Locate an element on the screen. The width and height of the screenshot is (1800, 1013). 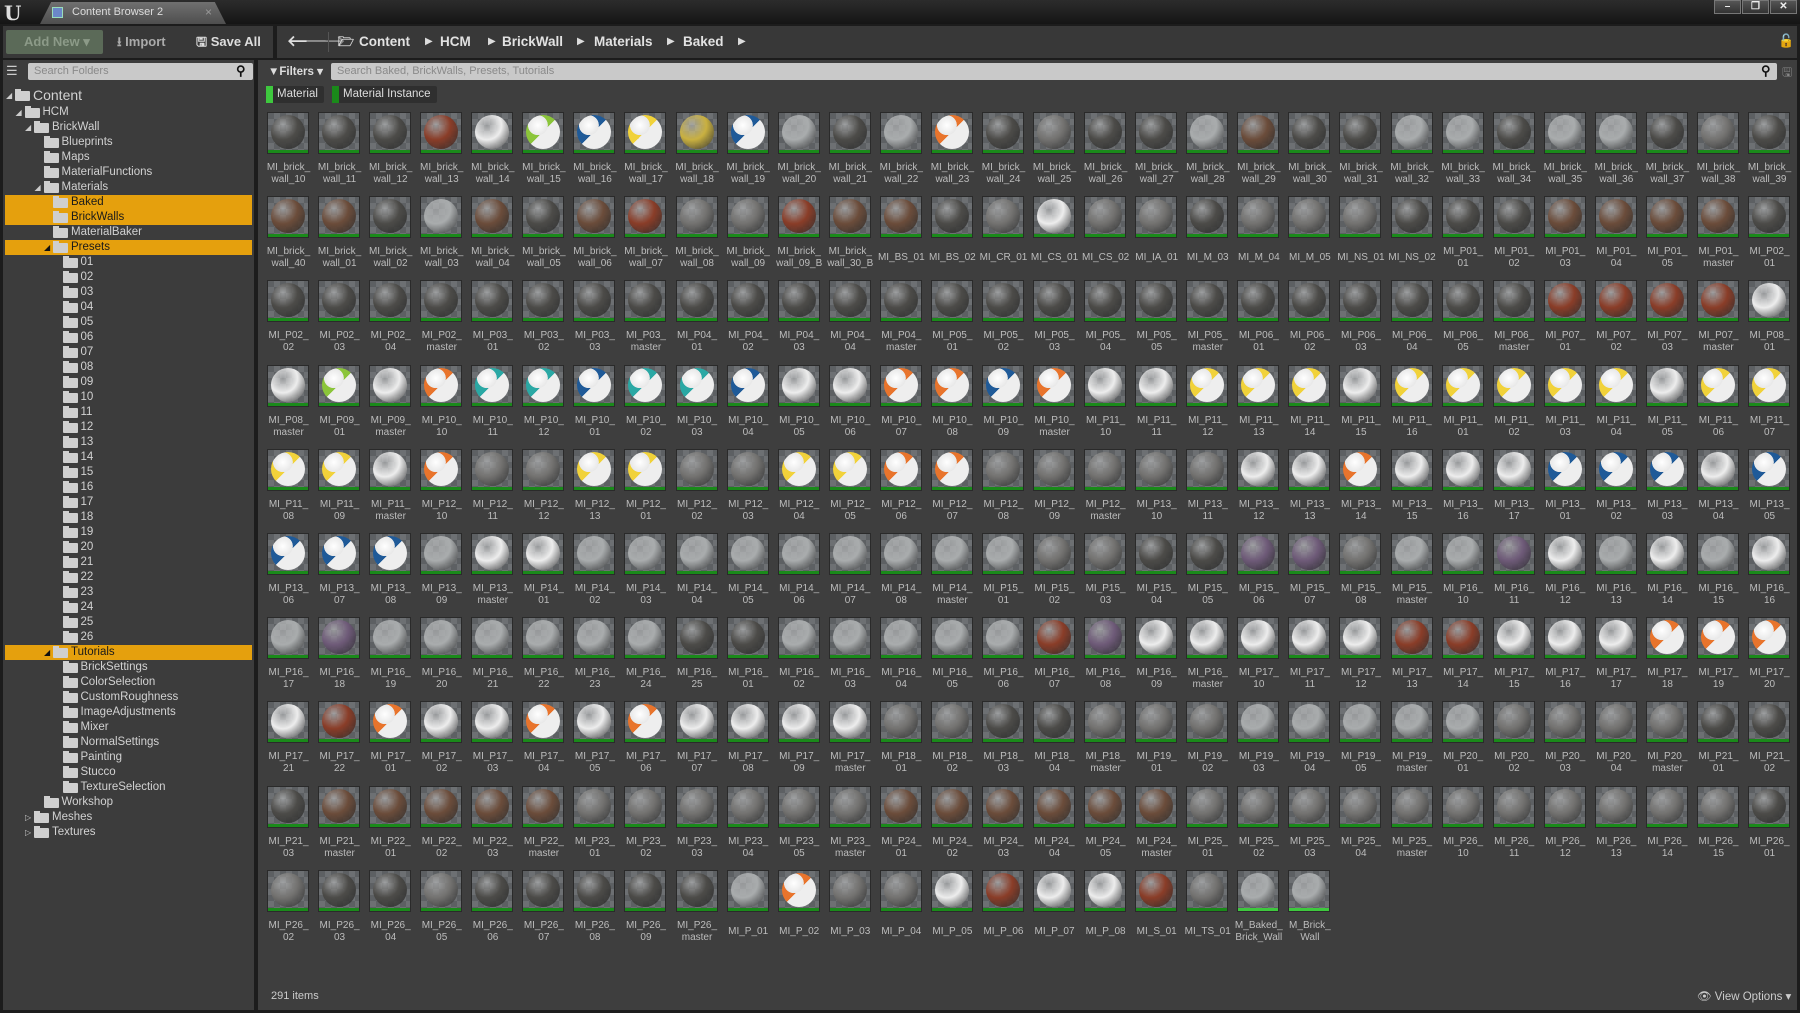
asset-tile: MI_P17_04 is located at coordinates (543, 743).